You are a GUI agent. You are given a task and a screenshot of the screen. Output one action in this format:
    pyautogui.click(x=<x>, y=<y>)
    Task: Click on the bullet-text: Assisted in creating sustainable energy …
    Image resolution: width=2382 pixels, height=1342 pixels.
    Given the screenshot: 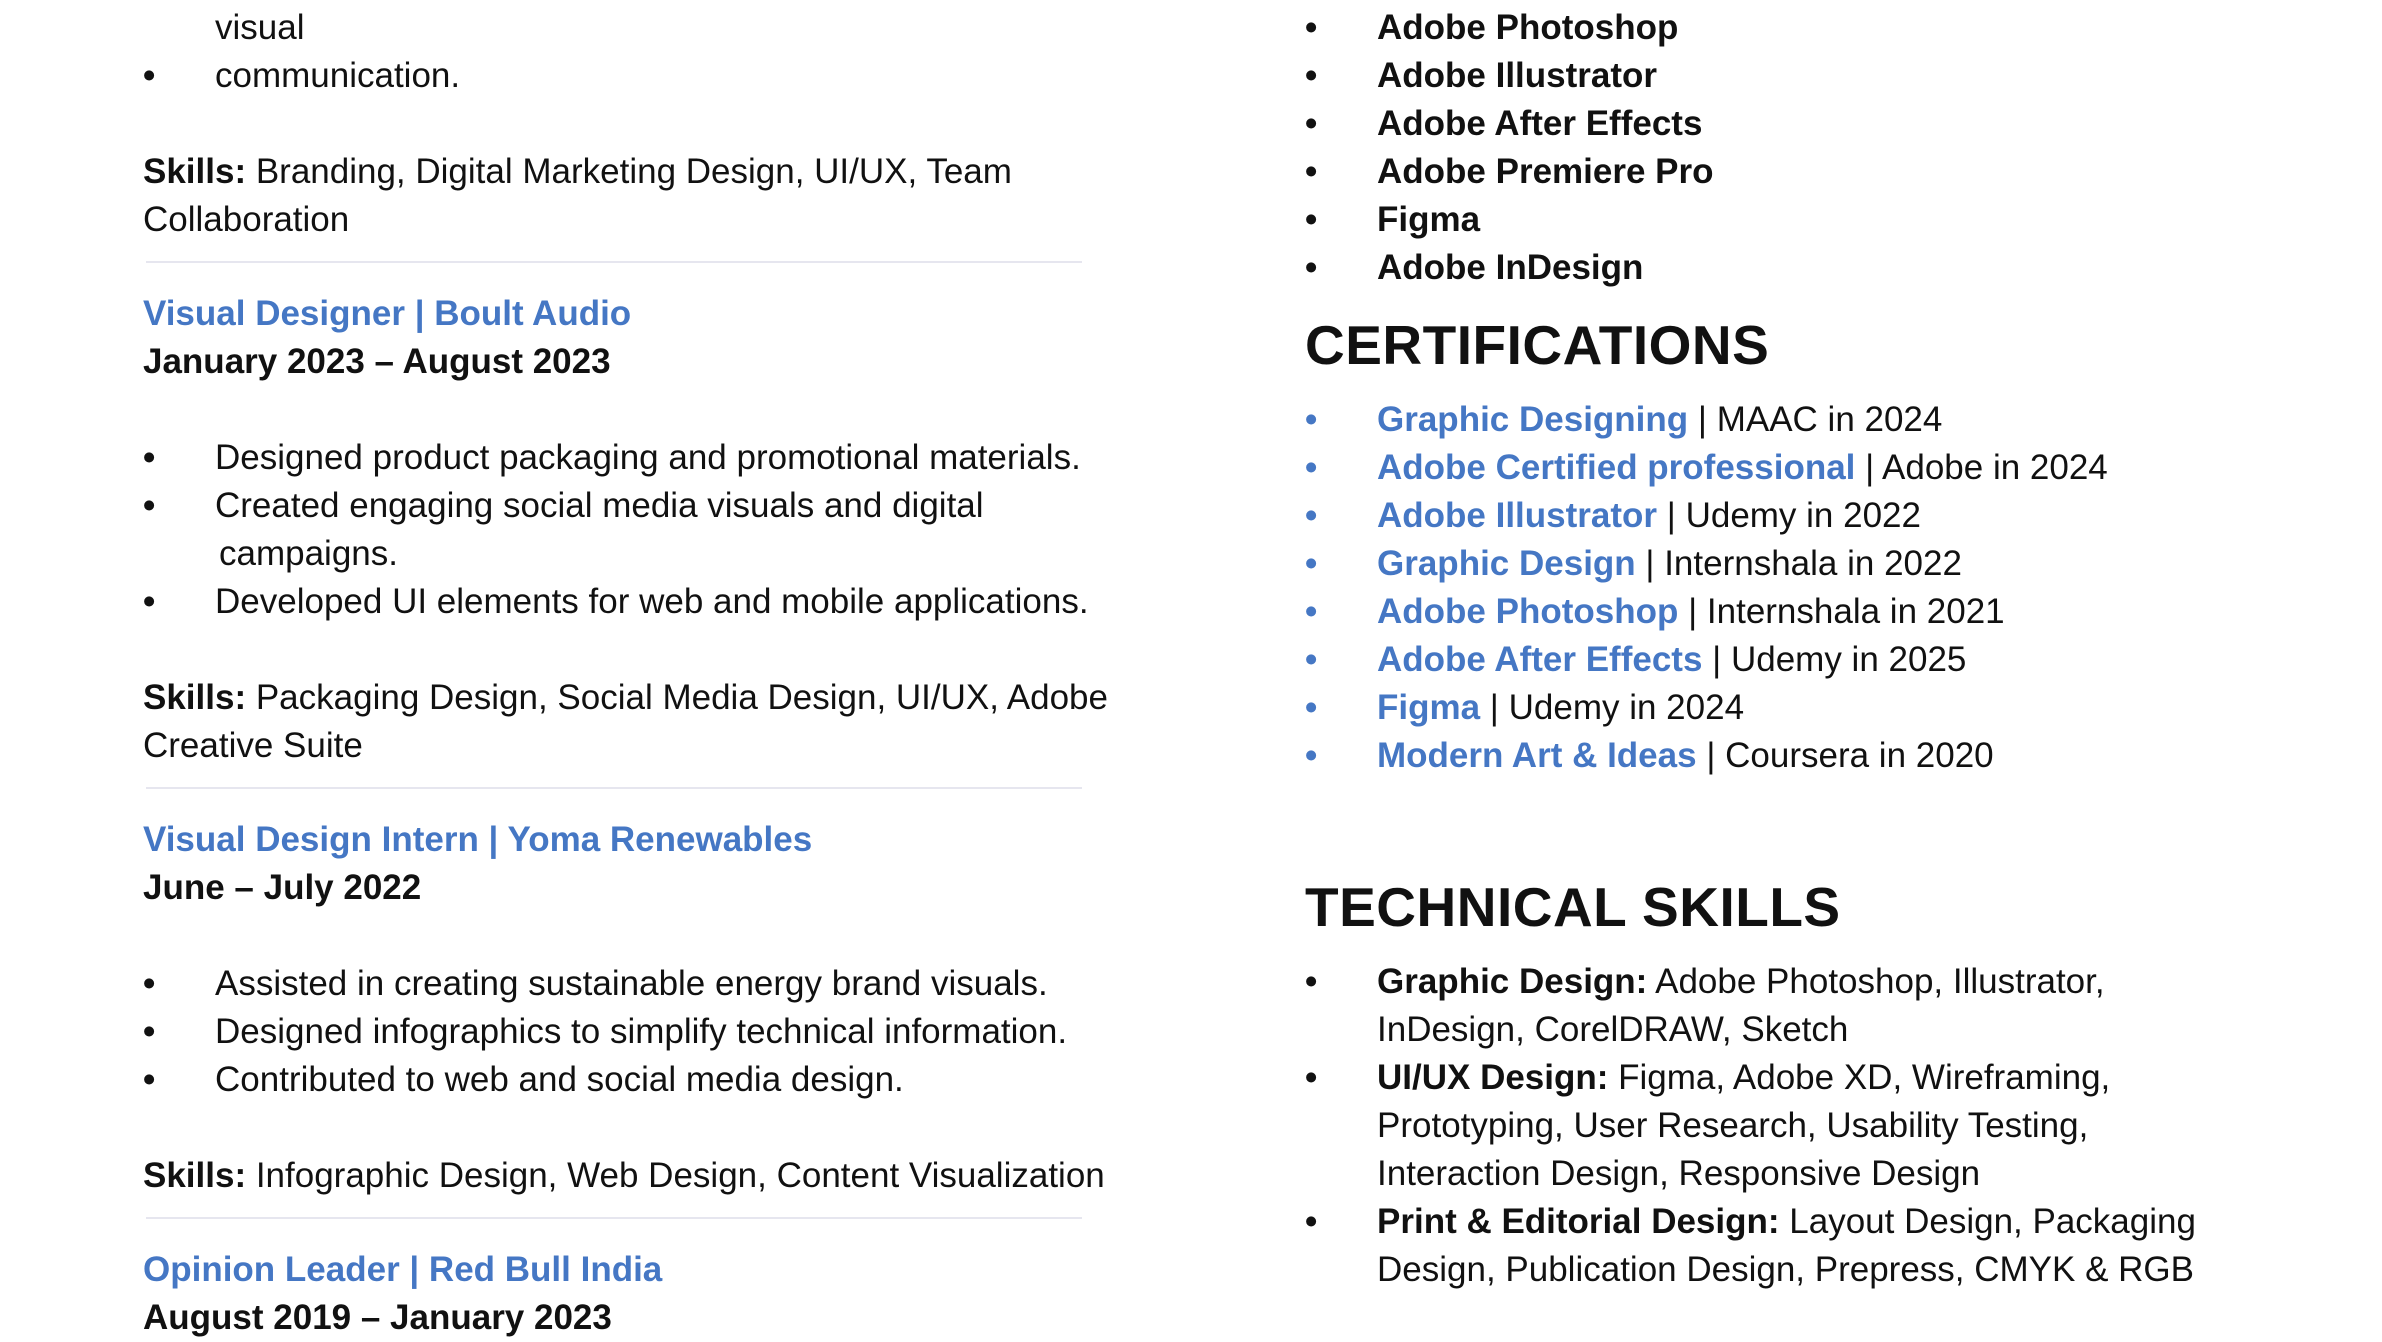 What is the action you would take?
    pyautogui.click(x=631, y=983)
    